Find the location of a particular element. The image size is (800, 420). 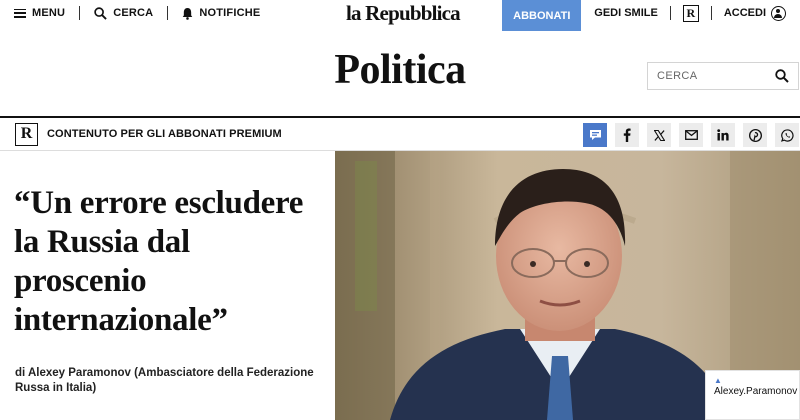

premium-bar: R CONTENUTO PER GLI ABBONATI PREMIUM is located at coordinates (400, 133).